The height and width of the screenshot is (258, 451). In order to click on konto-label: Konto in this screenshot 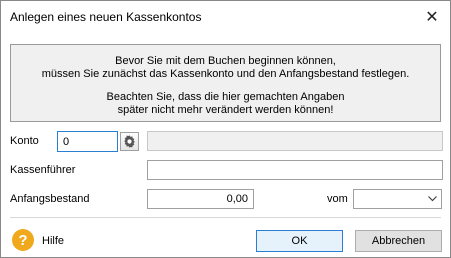, I will do `click(24, 141)`.